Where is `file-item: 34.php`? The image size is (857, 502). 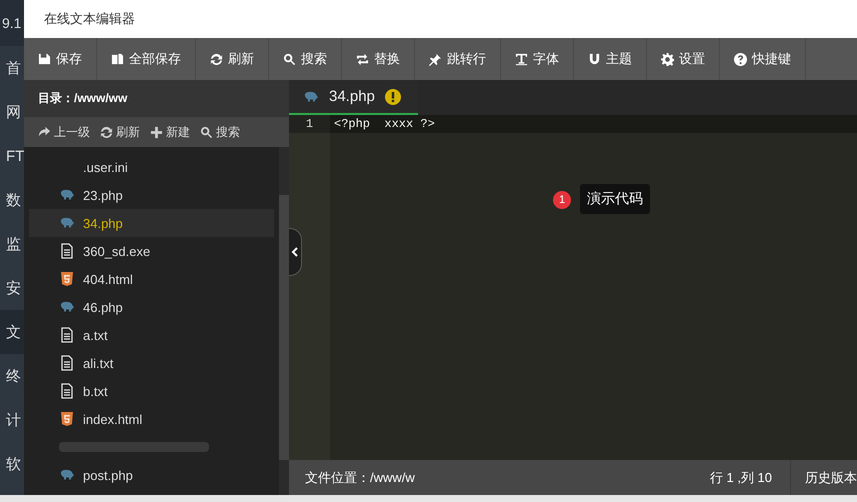
file-item: 34.php is located at coordinates (151, 223).